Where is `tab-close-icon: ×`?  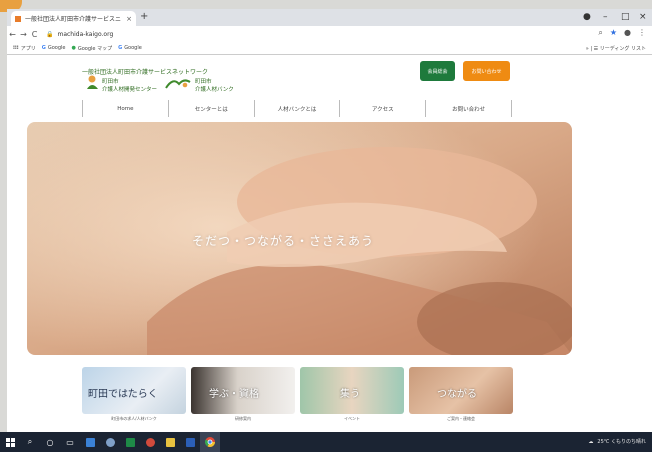 tab-close-icon: × is located at coordinates (129, 19).